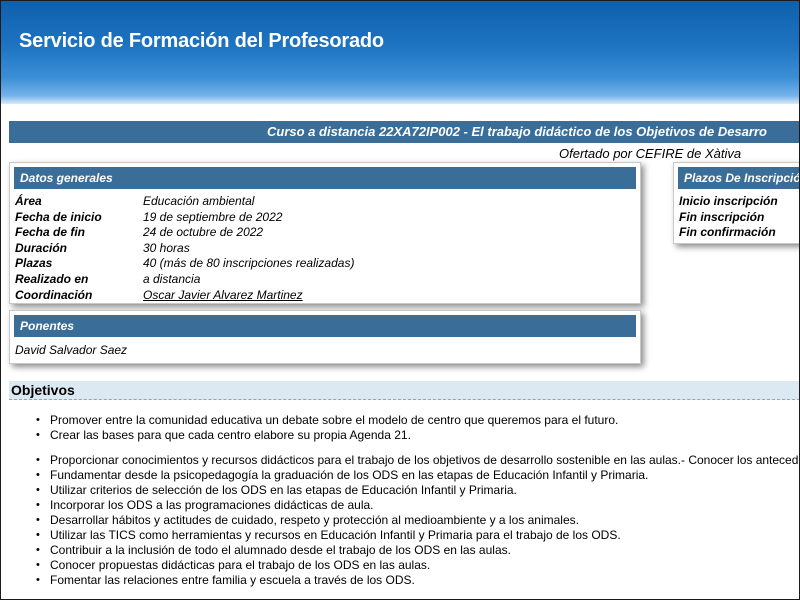  Describe the element at coordinates (404, 390) in the screenshot. I see `objetivos-heading: Objetivos` at that location.